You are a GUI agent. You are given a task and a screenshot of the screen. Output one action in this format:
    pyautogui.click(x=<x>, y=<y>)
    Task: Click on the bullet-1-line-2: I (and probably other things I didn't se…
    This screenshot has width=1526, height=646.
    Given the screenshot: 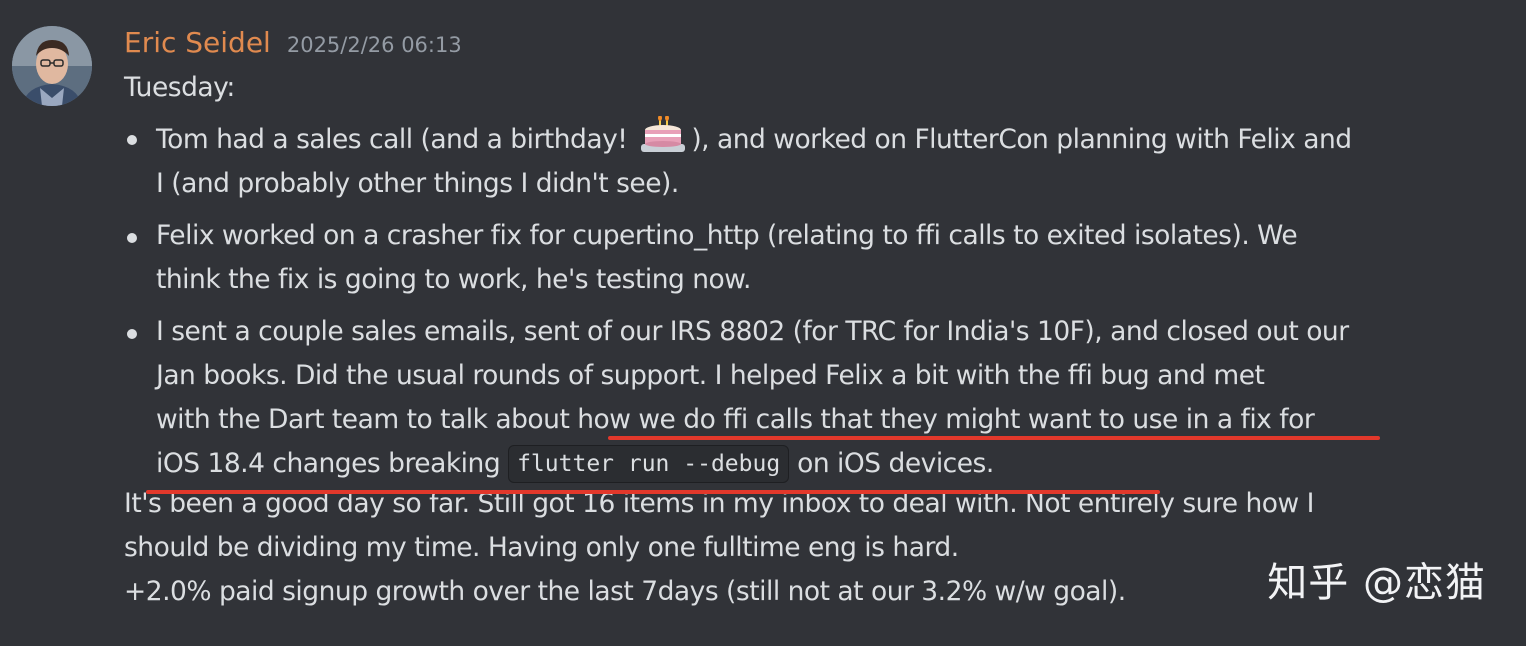 What is the action you would take?
    pyautogui.click(x=417, y=183)
    